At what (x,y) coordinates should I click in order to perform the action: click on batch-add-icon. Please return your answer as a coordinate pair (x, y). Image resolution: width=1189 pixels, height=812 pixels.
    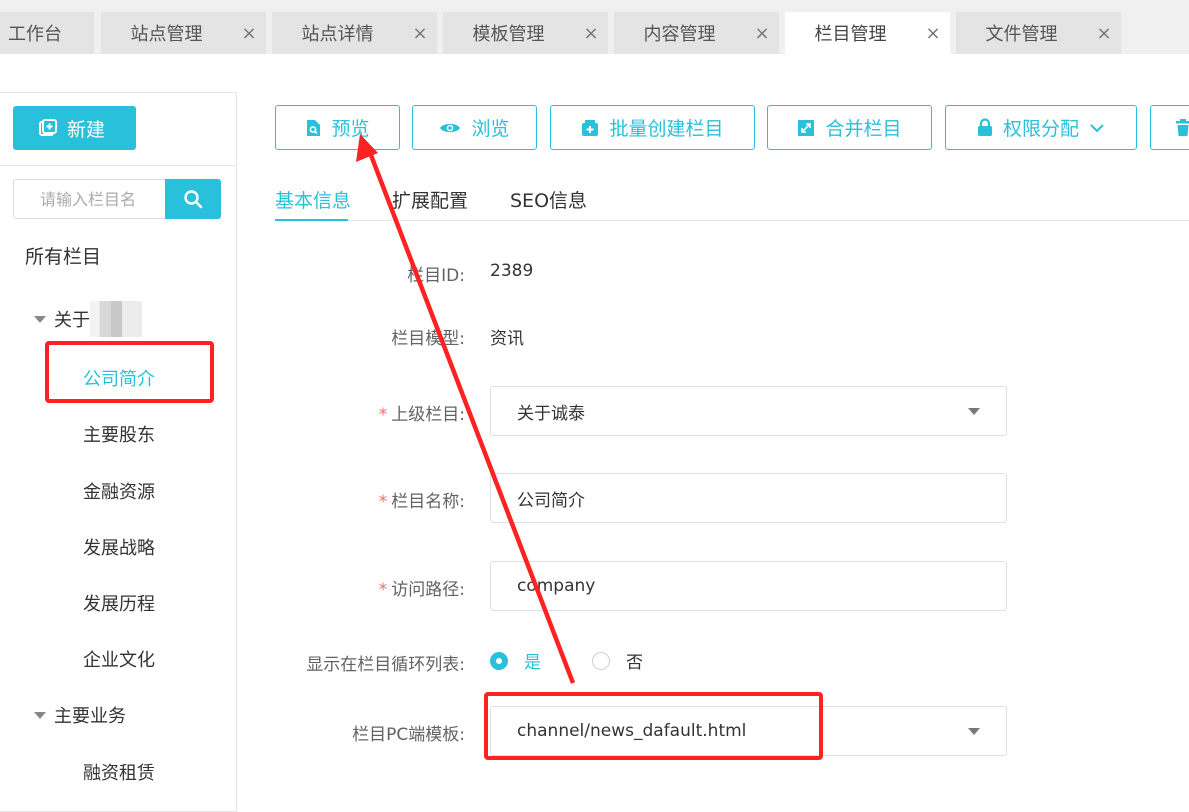
    Looking at the image, I should click on (590, 127).